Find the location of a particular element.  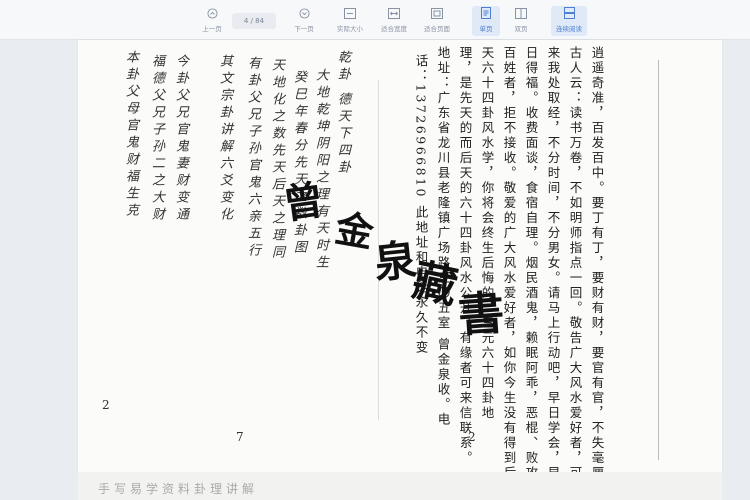

fit-page-button: 适合页面 is located at coordinates (437, 21).